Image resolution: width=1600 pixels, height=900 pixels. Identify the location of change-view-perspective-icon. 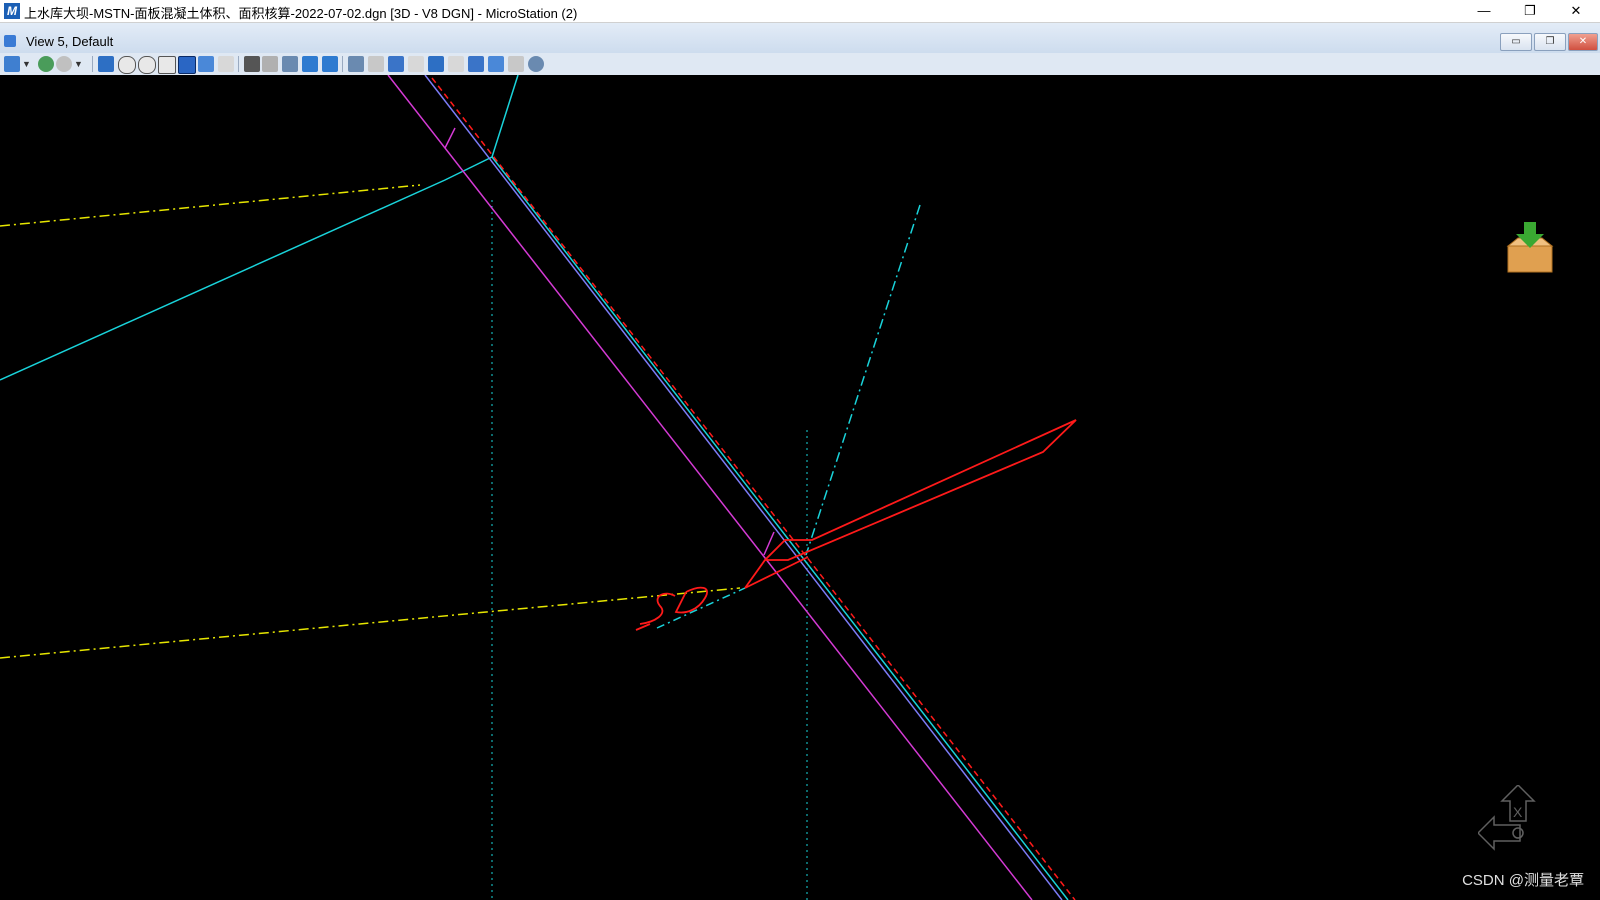
(416, 64).